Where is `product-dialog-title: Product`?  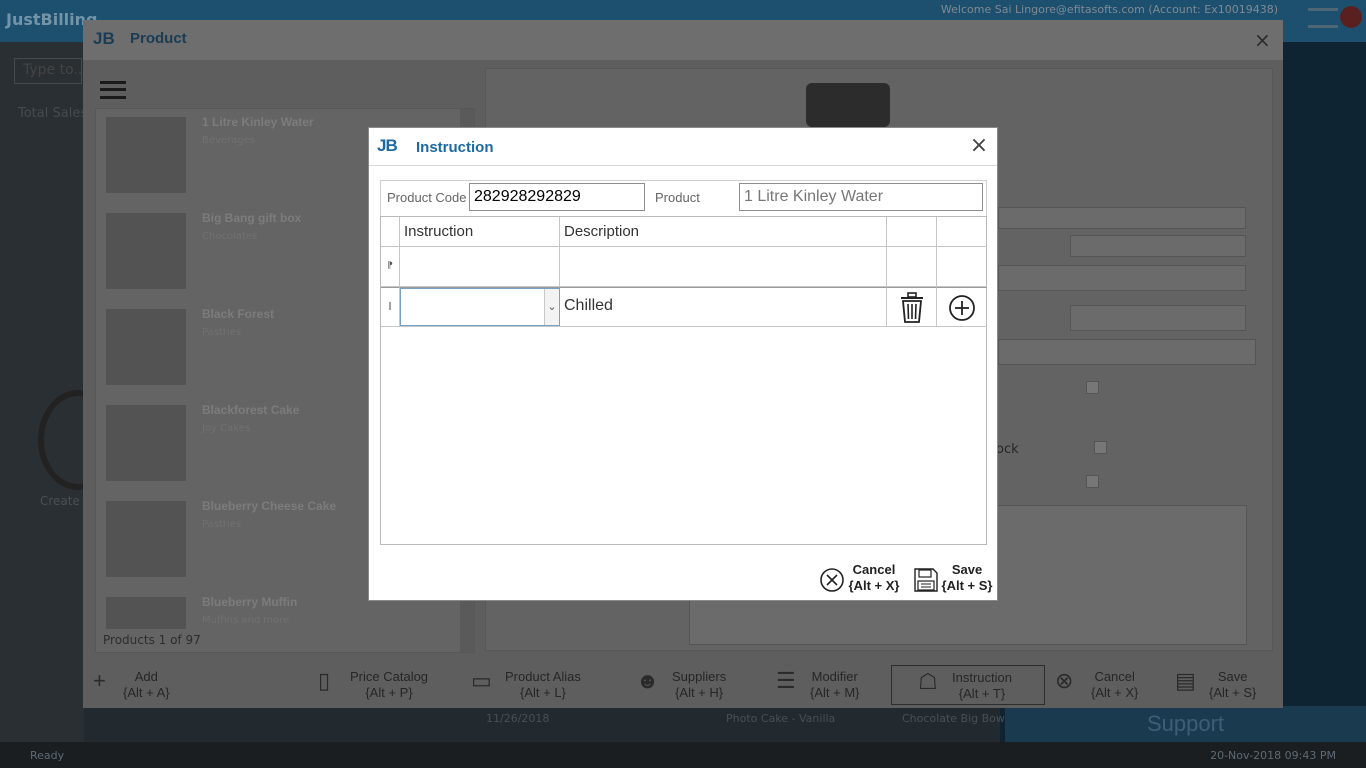
product-dialog-title: Product is located at coordinates (158, 38).